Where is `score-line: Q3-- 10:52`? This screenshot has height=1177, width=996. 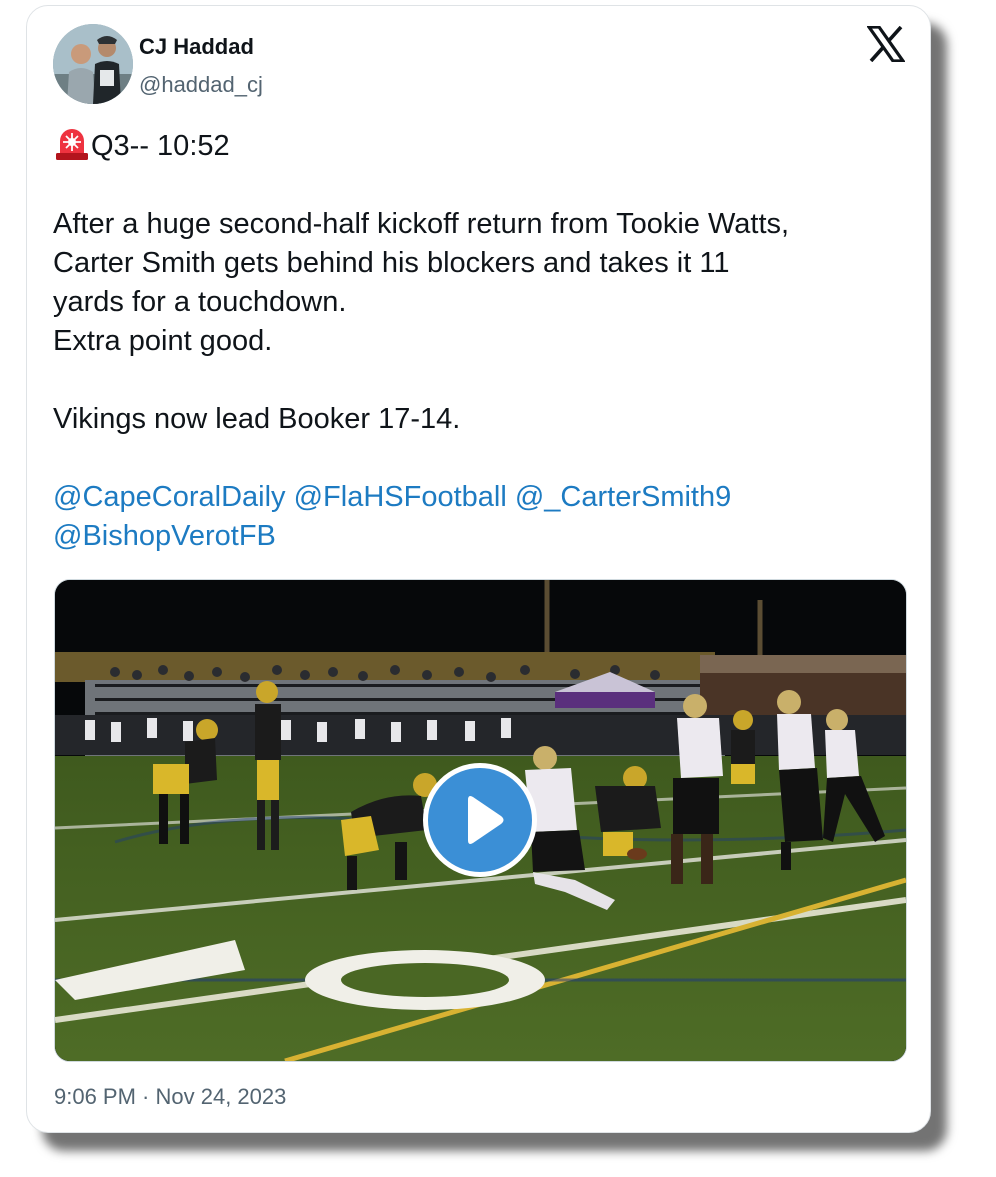
score-line: Q3-- 10:52 is located at coordinates (483, 145).